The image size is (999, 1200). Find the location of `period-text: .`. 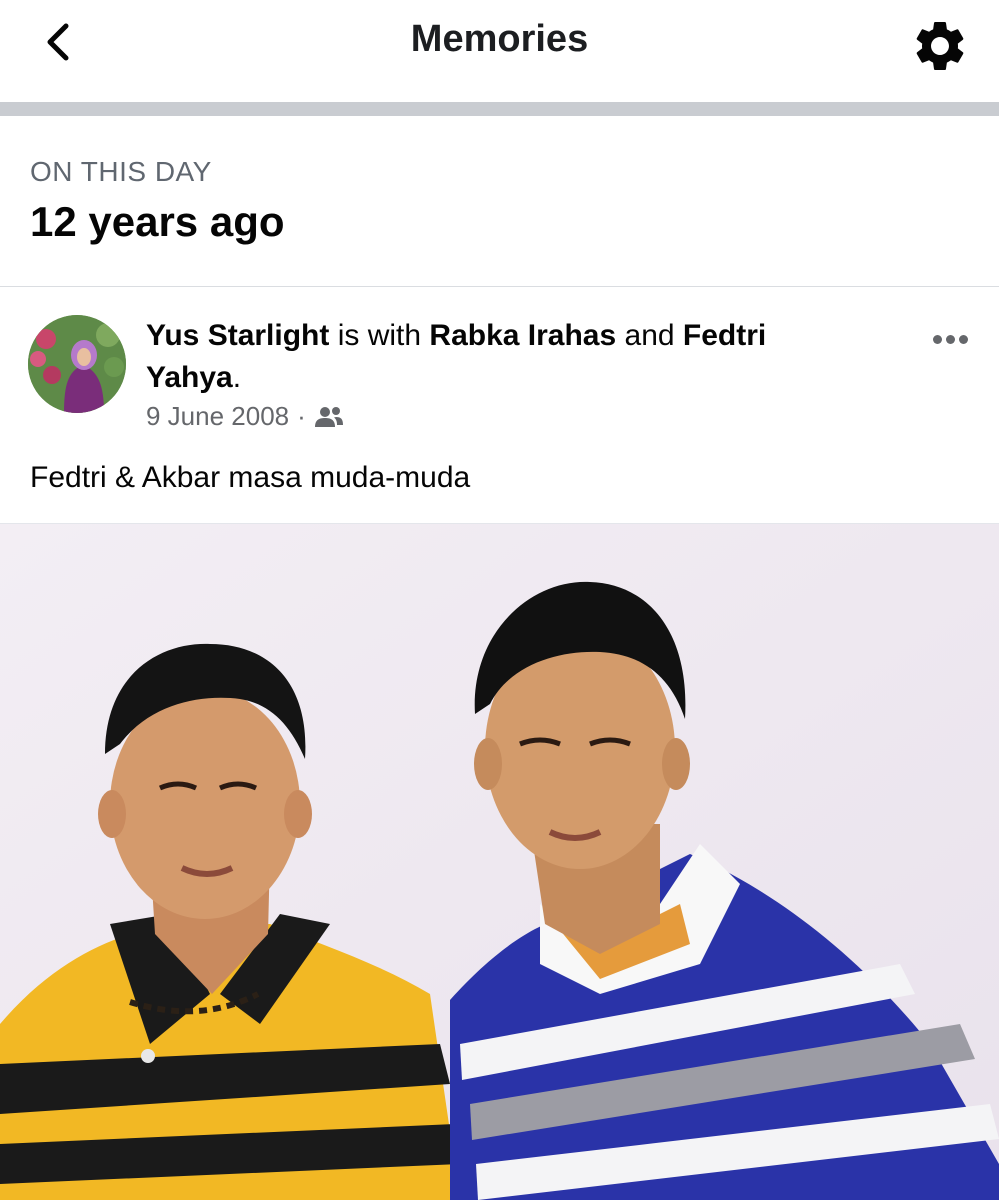

period-text: . is located at coordinates (237, 377).